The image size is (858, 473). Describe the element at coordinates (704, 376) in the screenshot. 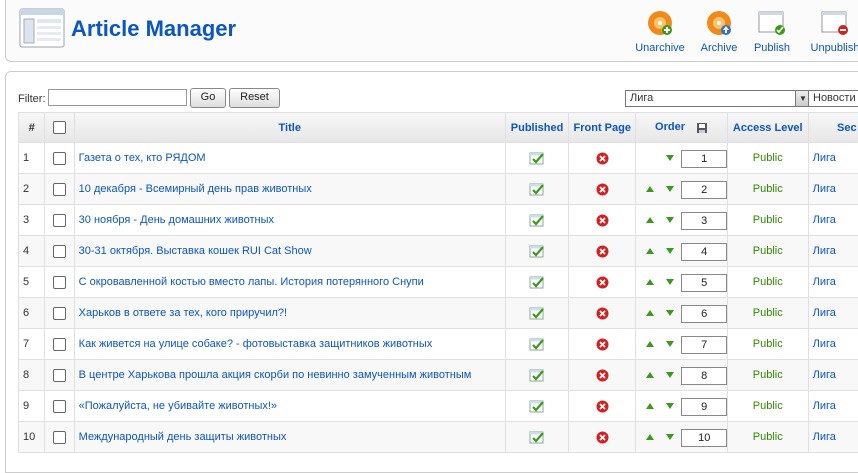

I see `order-input: 8` at that location.